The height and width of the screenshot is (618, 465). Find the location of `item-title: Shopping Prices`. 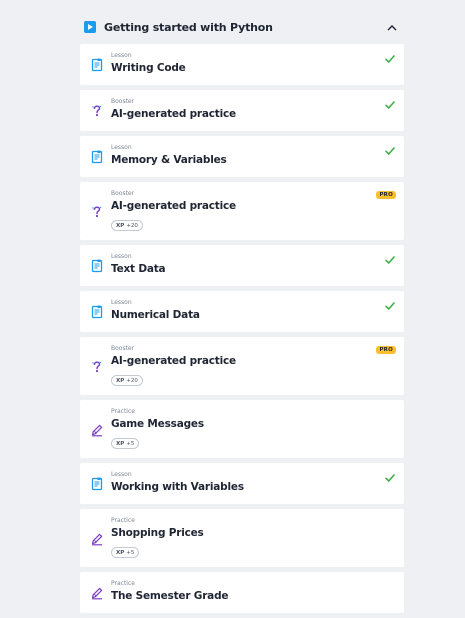

item-title: Shopping Prices is located at coordinates (157, 533).